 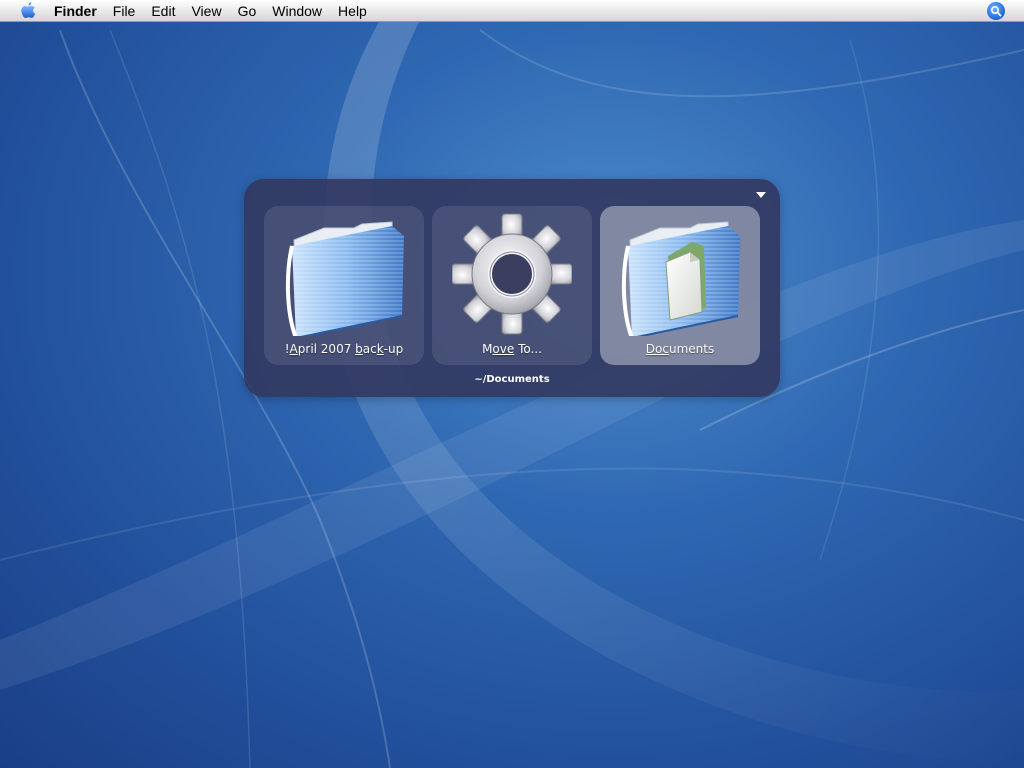 What do you see at coordinates (512, 11) in the screenshot?
I see `menu-bar: Finder File Edit View Go Window Help` at bounding box center [512, 11].